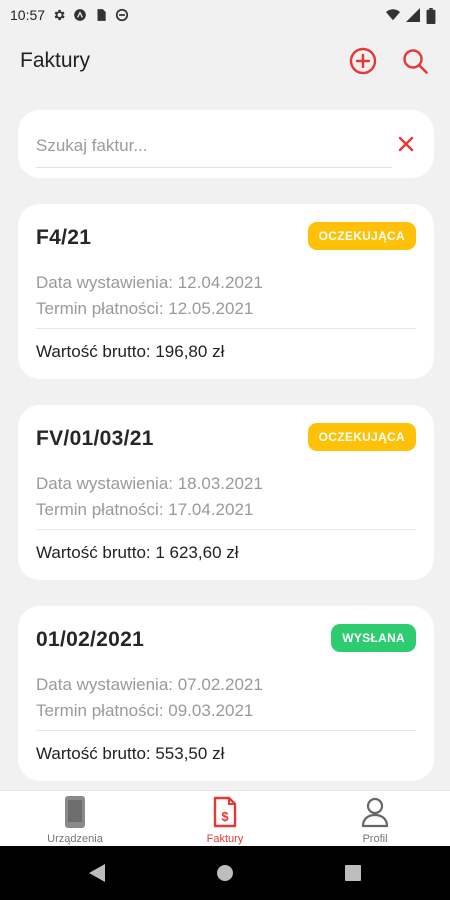 The image size is (450, 900). I want to click on app-bar: Faktury, so click(225, 61).